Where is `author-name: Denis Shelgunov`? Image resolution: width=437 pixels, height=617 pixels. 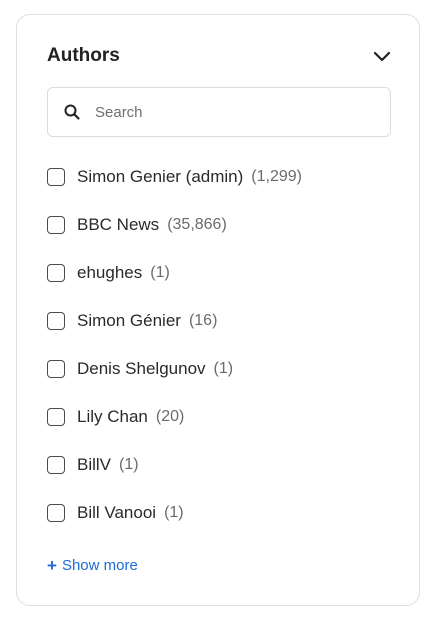
author-name: Denis Shelgunov is located at coordinates (141, 368).